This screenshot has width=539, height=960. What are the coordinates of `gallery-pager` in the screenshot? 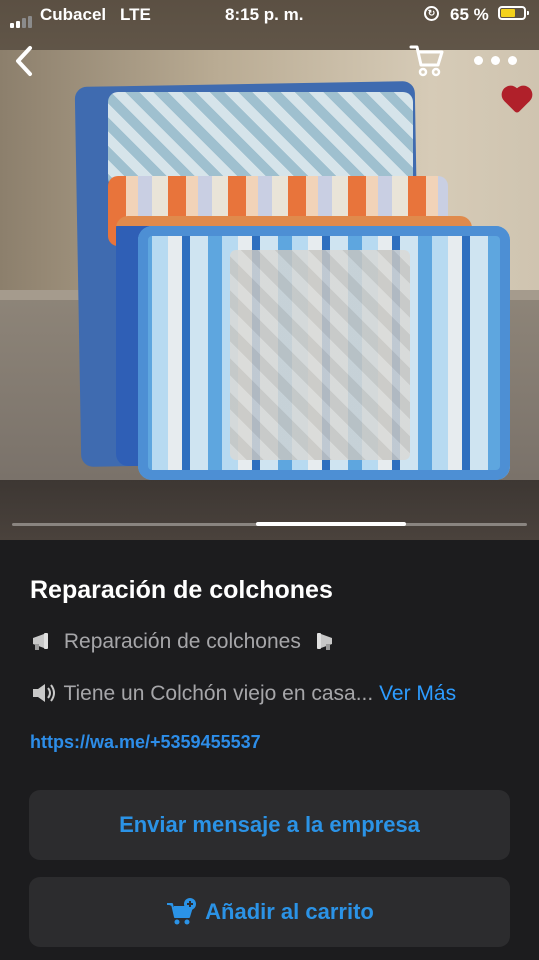 It's located at (269, 524).